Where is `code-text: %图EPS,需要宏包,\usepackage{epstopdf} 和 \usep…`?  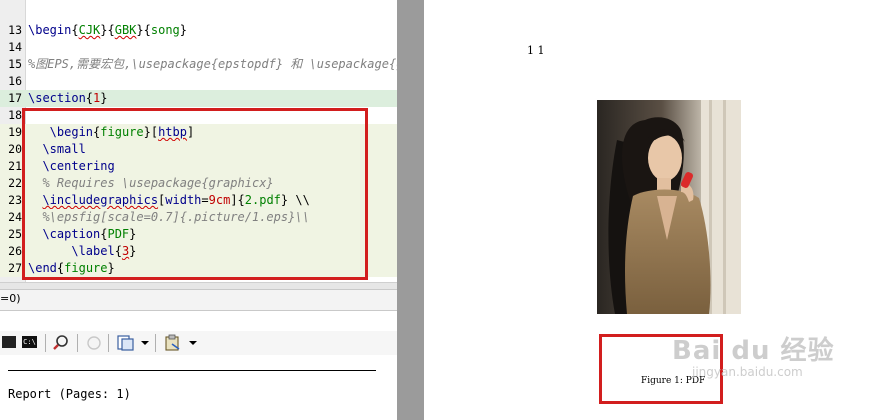 code-text: %图EPS,需要宏包,\usepackage{epstopdf} 和 \usep… is located at coordinates (212, 64).